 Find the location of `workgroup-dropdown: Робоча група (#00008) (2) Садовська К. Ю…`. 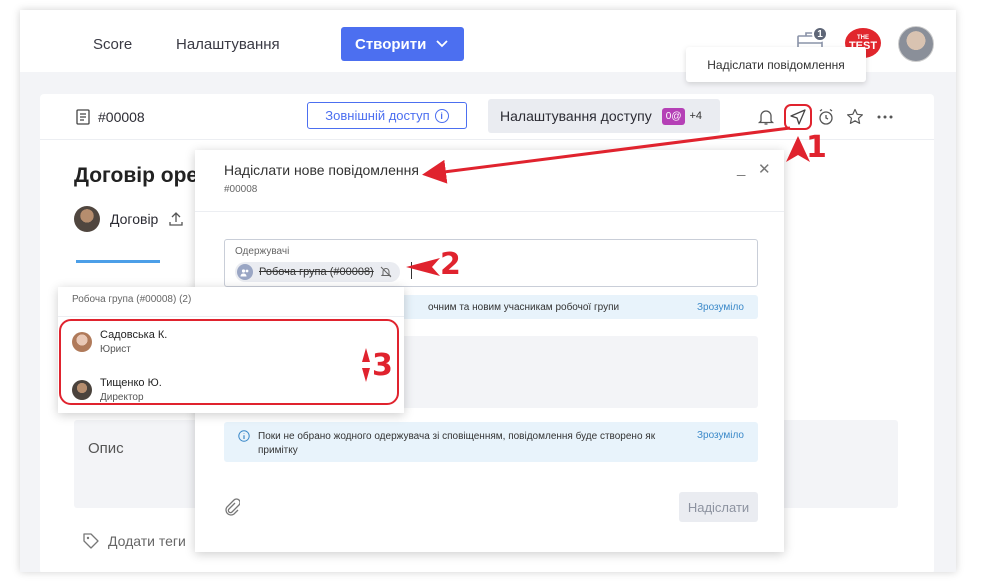

workgroup-dropdown: Робоча група (#00008) (2) Садовська К. Ю… is located at coordinates (231, 350).